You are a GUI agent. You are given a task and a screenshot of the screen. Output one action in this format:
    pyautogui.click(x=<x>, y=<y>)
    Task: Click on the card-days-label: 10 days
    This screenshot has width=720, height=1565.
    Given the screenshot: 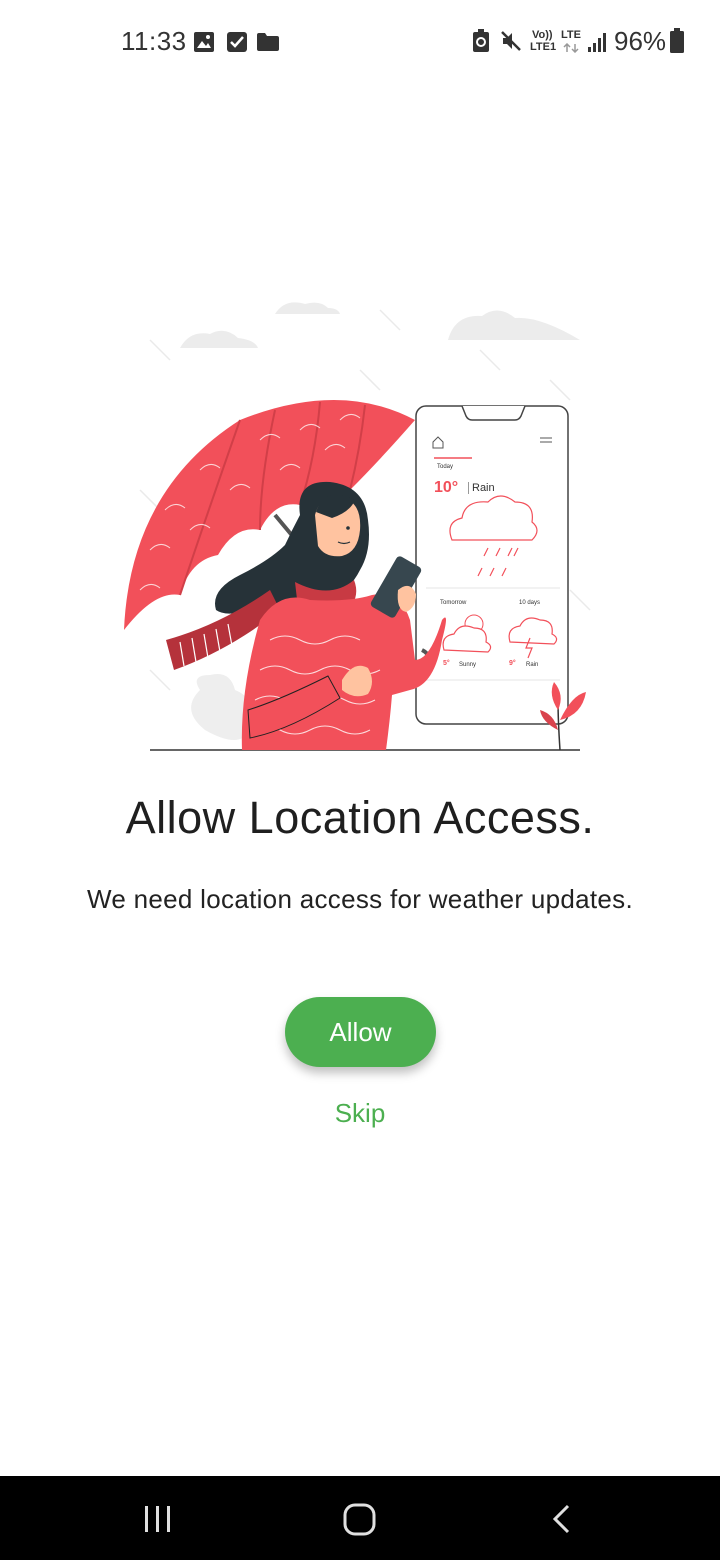 What is the action you would take?
    pyautogui.click(x=530, y=603)
    